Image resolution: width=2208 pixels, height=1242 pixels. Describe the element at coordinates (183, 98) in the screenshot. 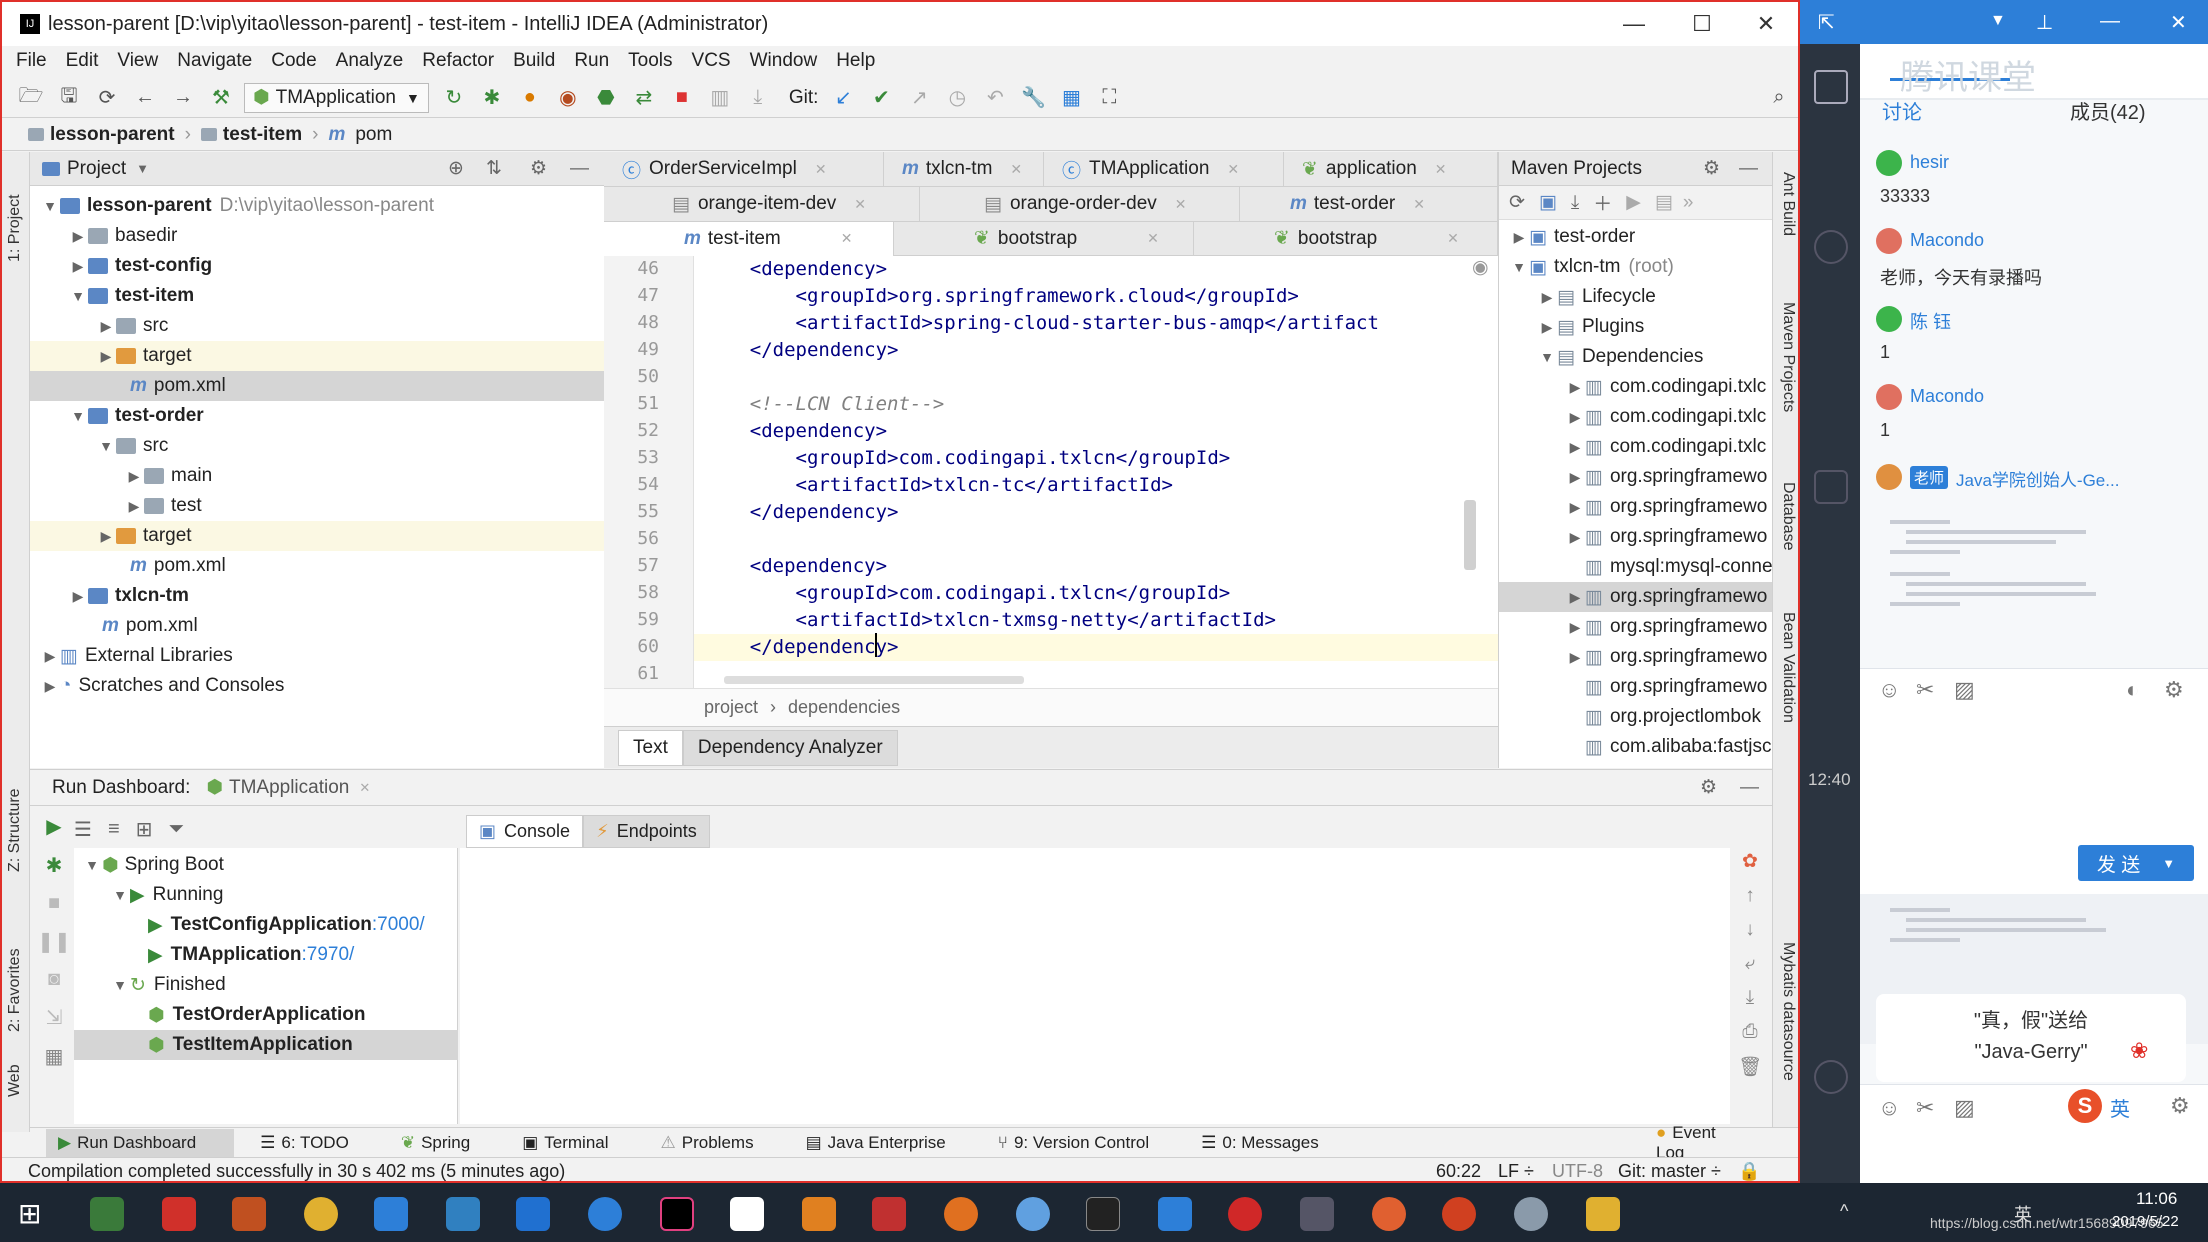

I see `forward-icon: →` at that location.